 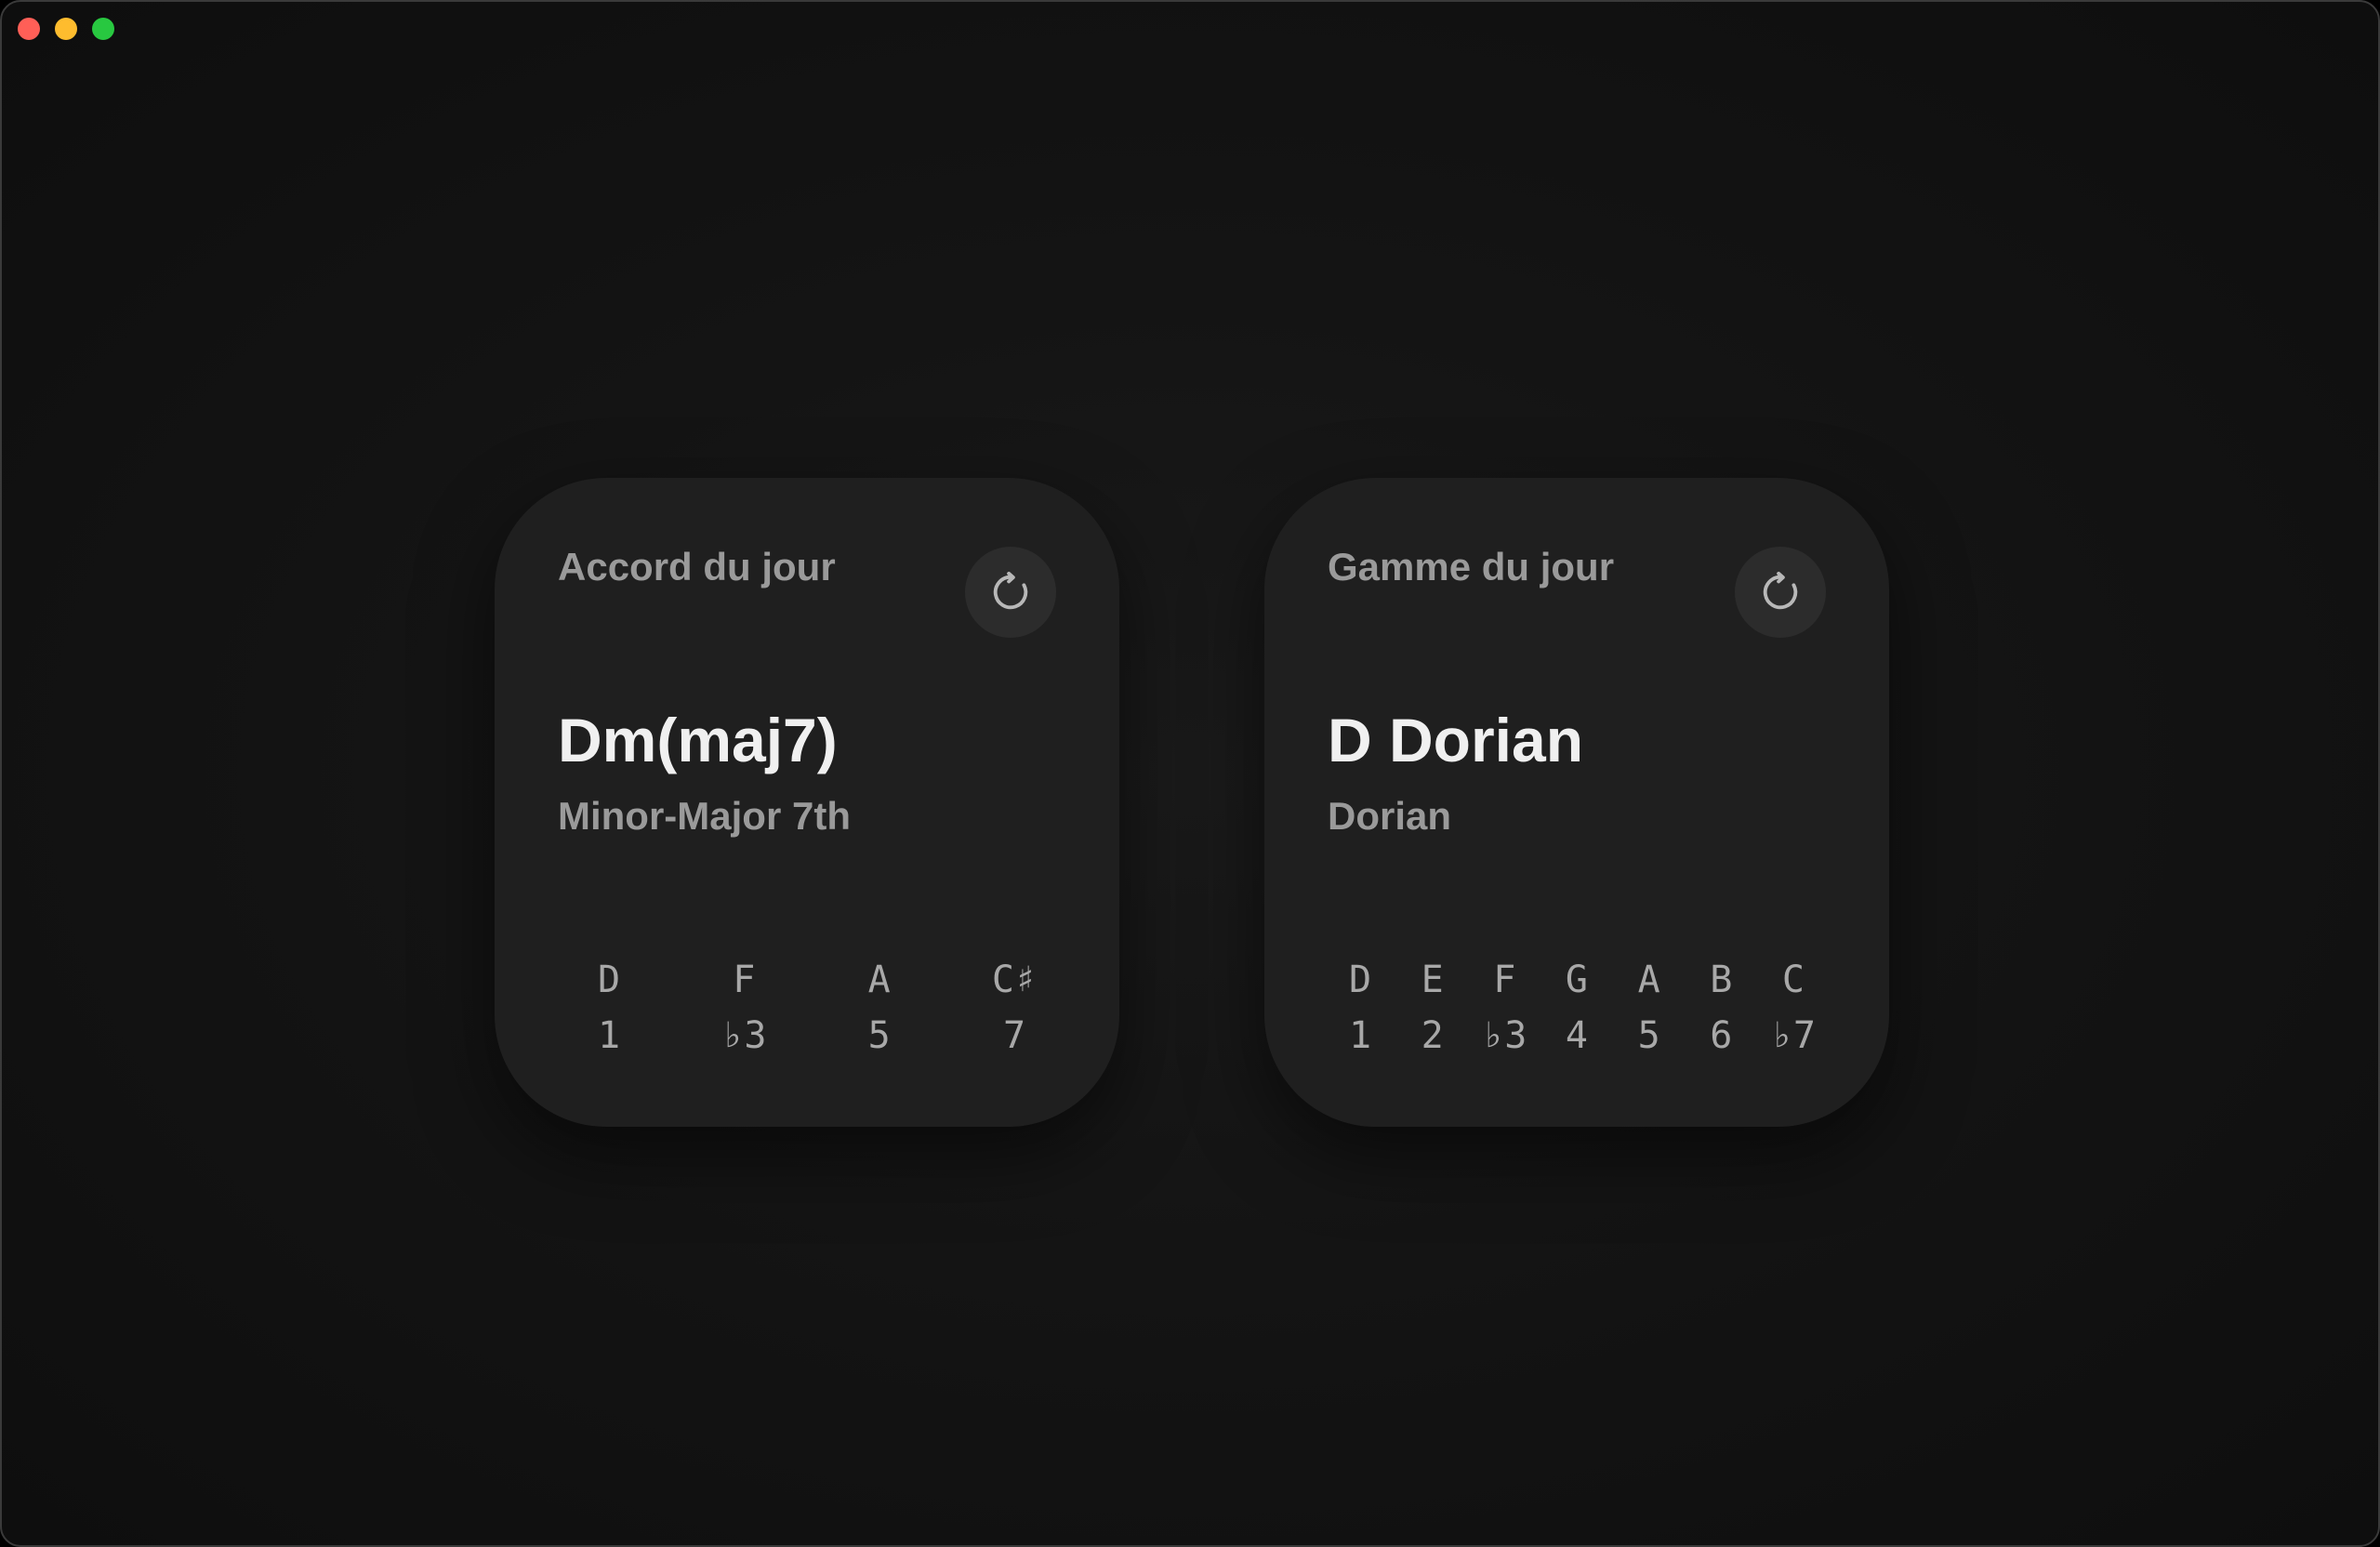 What do you see at coordinates (608, 1008) in the screenshot?
I see `chord-note: D 1` at bounding box center [608, 1008].